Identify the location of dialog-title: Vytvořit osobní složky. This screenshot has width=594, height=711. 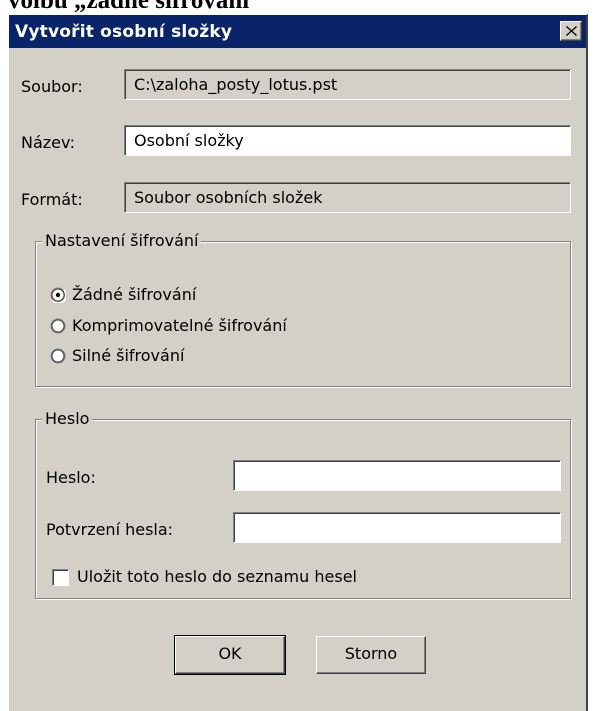
(124, 32).